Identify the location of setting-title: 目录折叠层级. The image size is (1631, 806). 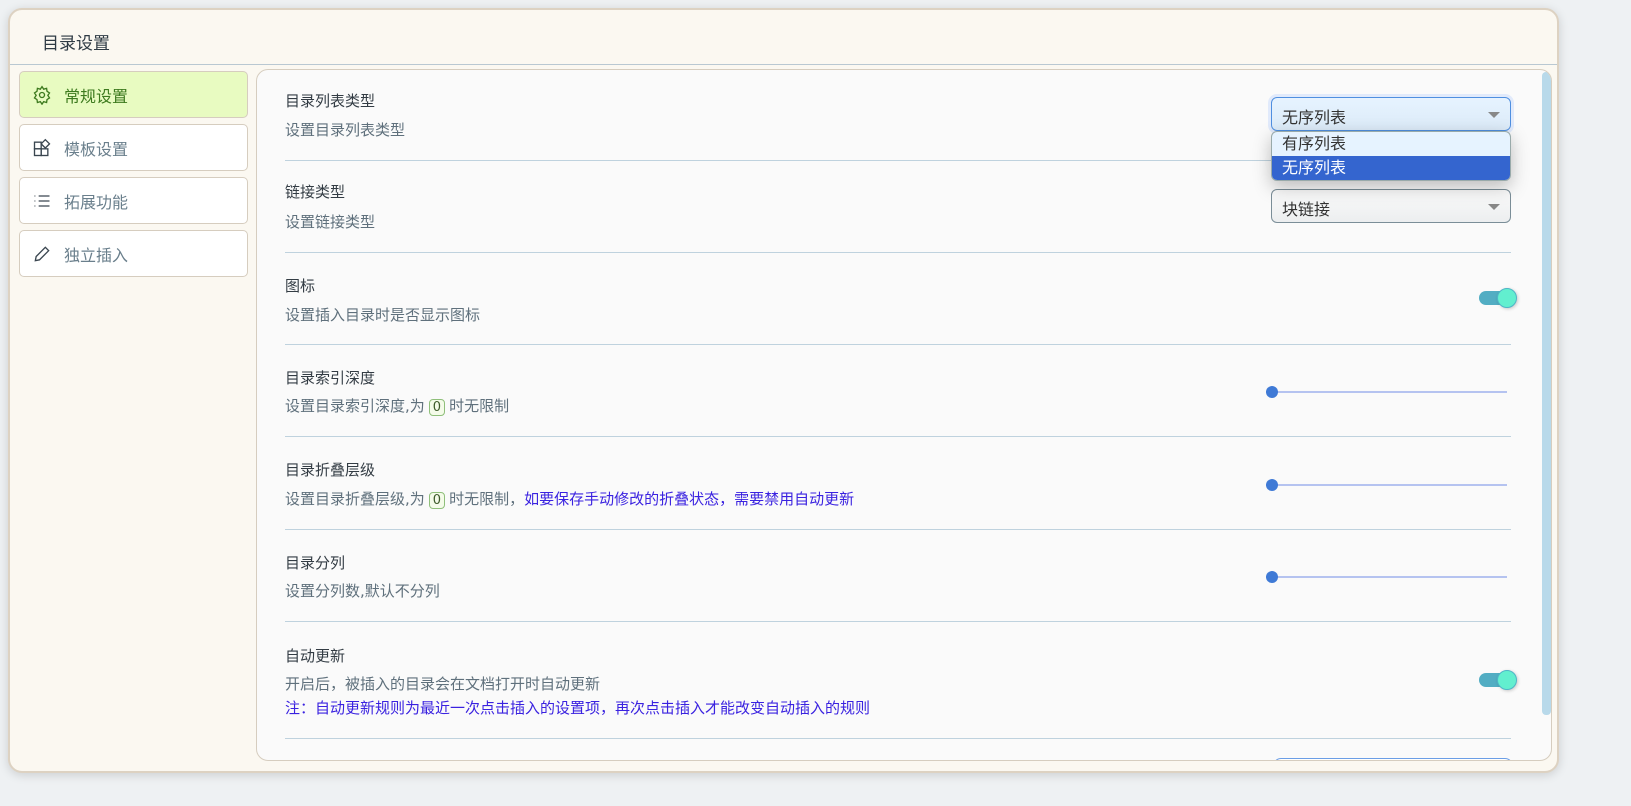
(330, 470).